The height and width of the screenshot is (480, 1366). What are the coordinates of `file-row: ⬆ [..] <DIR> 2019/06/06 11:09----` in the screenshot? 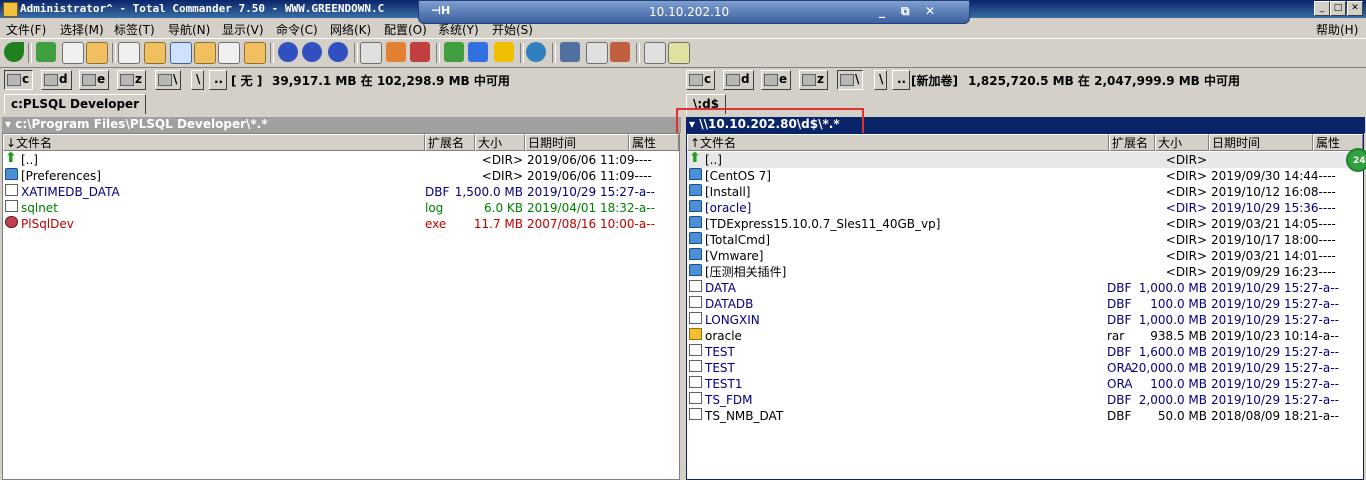 It's located at (341, 159).